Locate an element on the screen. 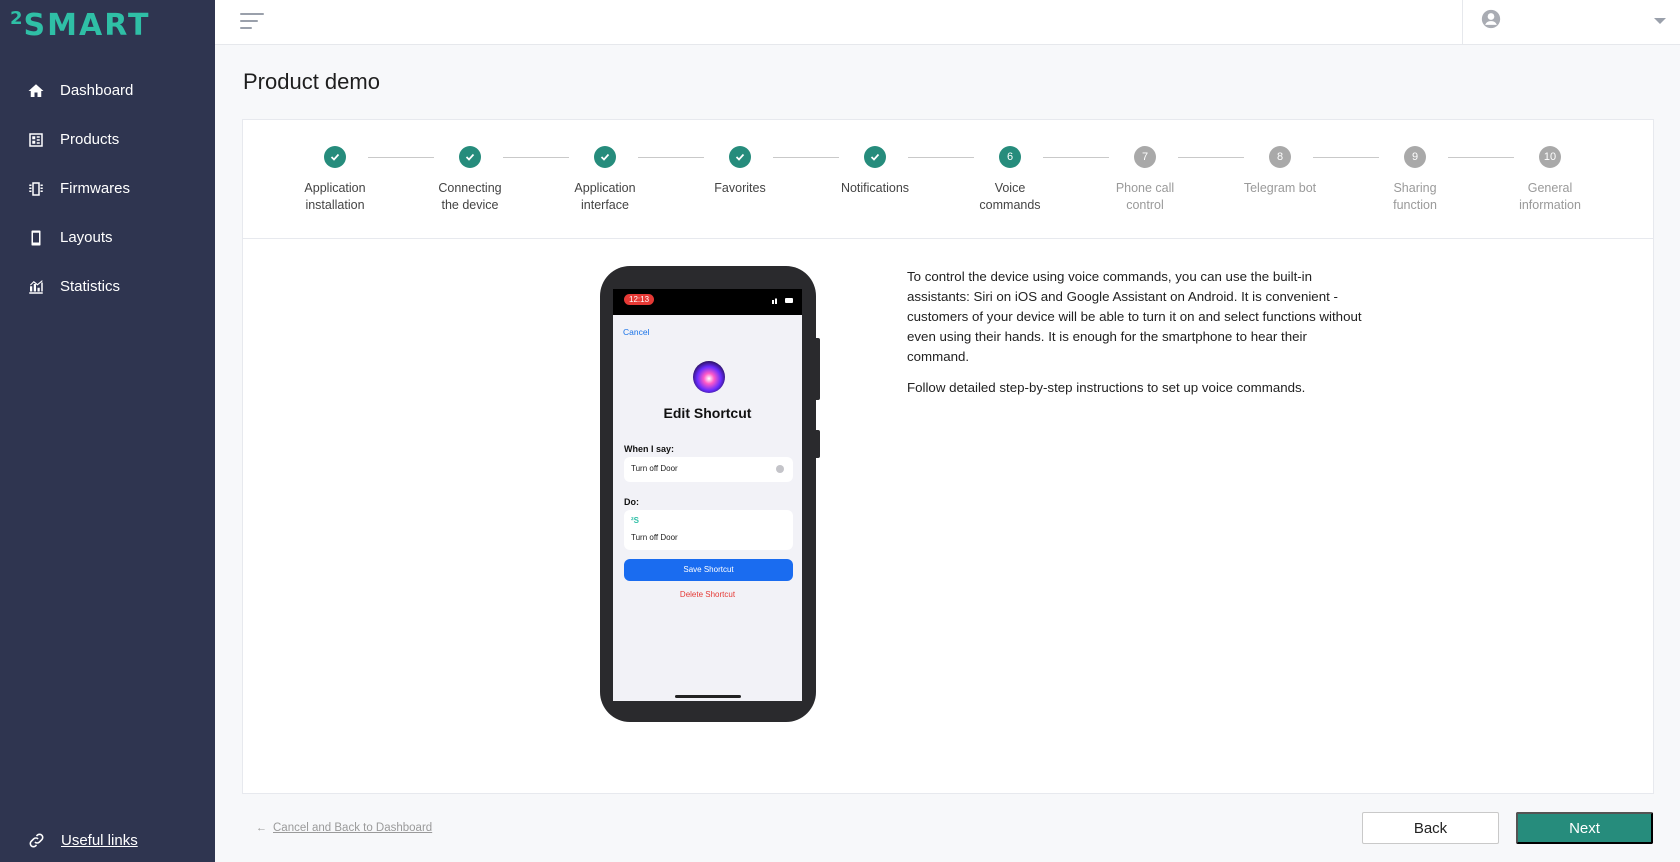 The image size is (1680, 862). chevron-down-icon is located at coordinates (1660, 21).